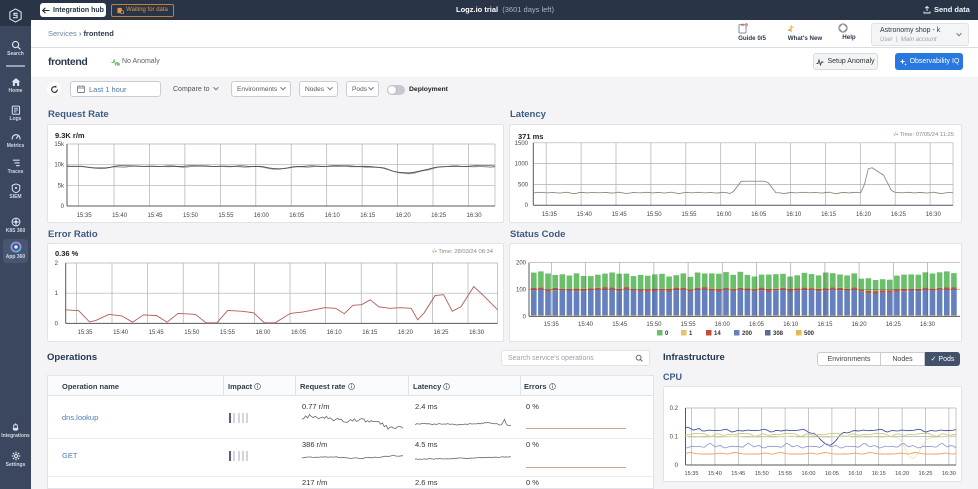 The image size is (978, 489). What do you see at coordinates (674, 438) in the screenshot?
I see `svg-text: 0.1` at bounding box center [674, 438].